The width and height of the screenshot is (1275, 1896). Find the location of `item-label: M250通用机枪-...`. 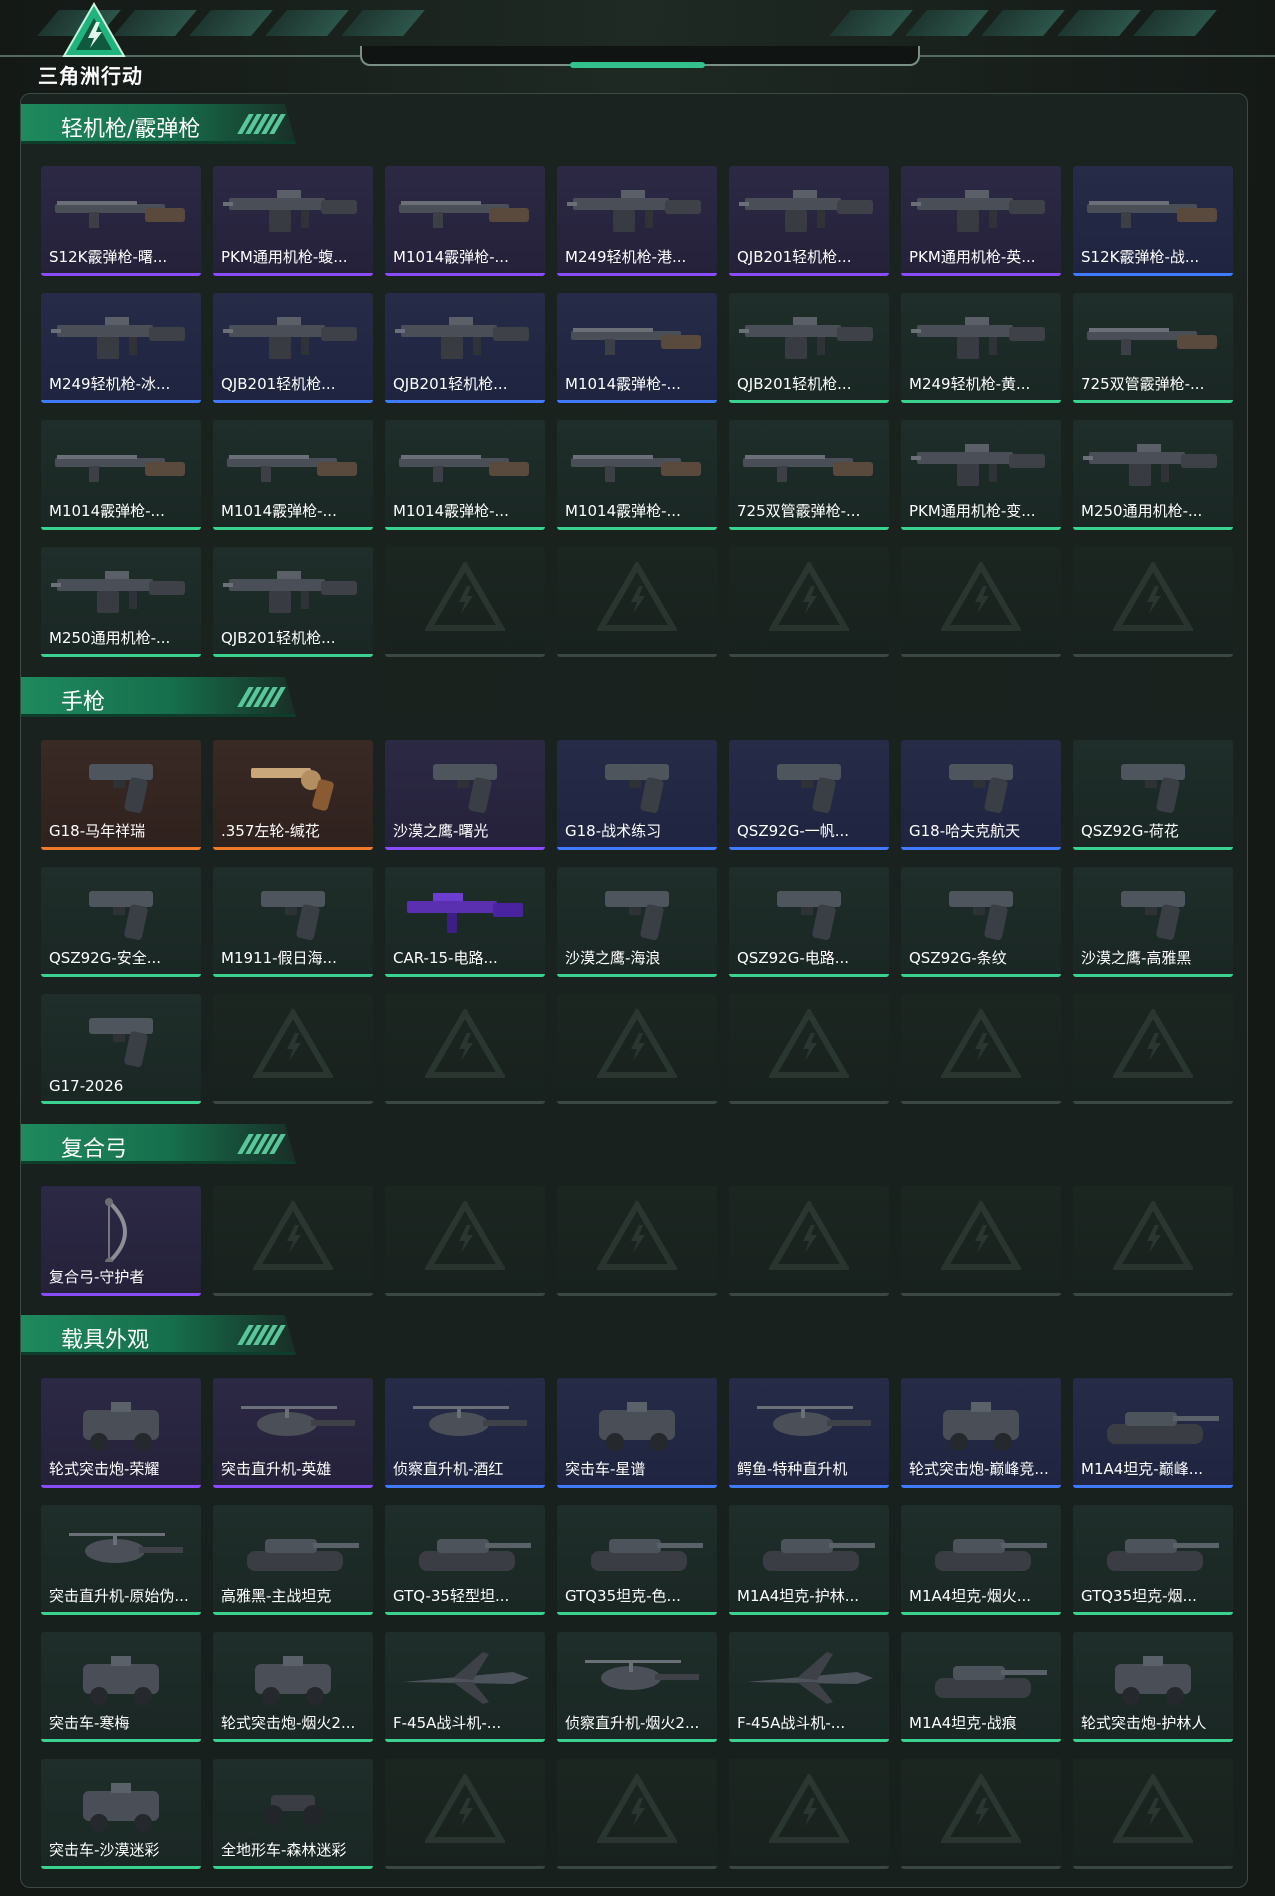

item-label: M250通用机枪-... is located at coordinates (110, 638).